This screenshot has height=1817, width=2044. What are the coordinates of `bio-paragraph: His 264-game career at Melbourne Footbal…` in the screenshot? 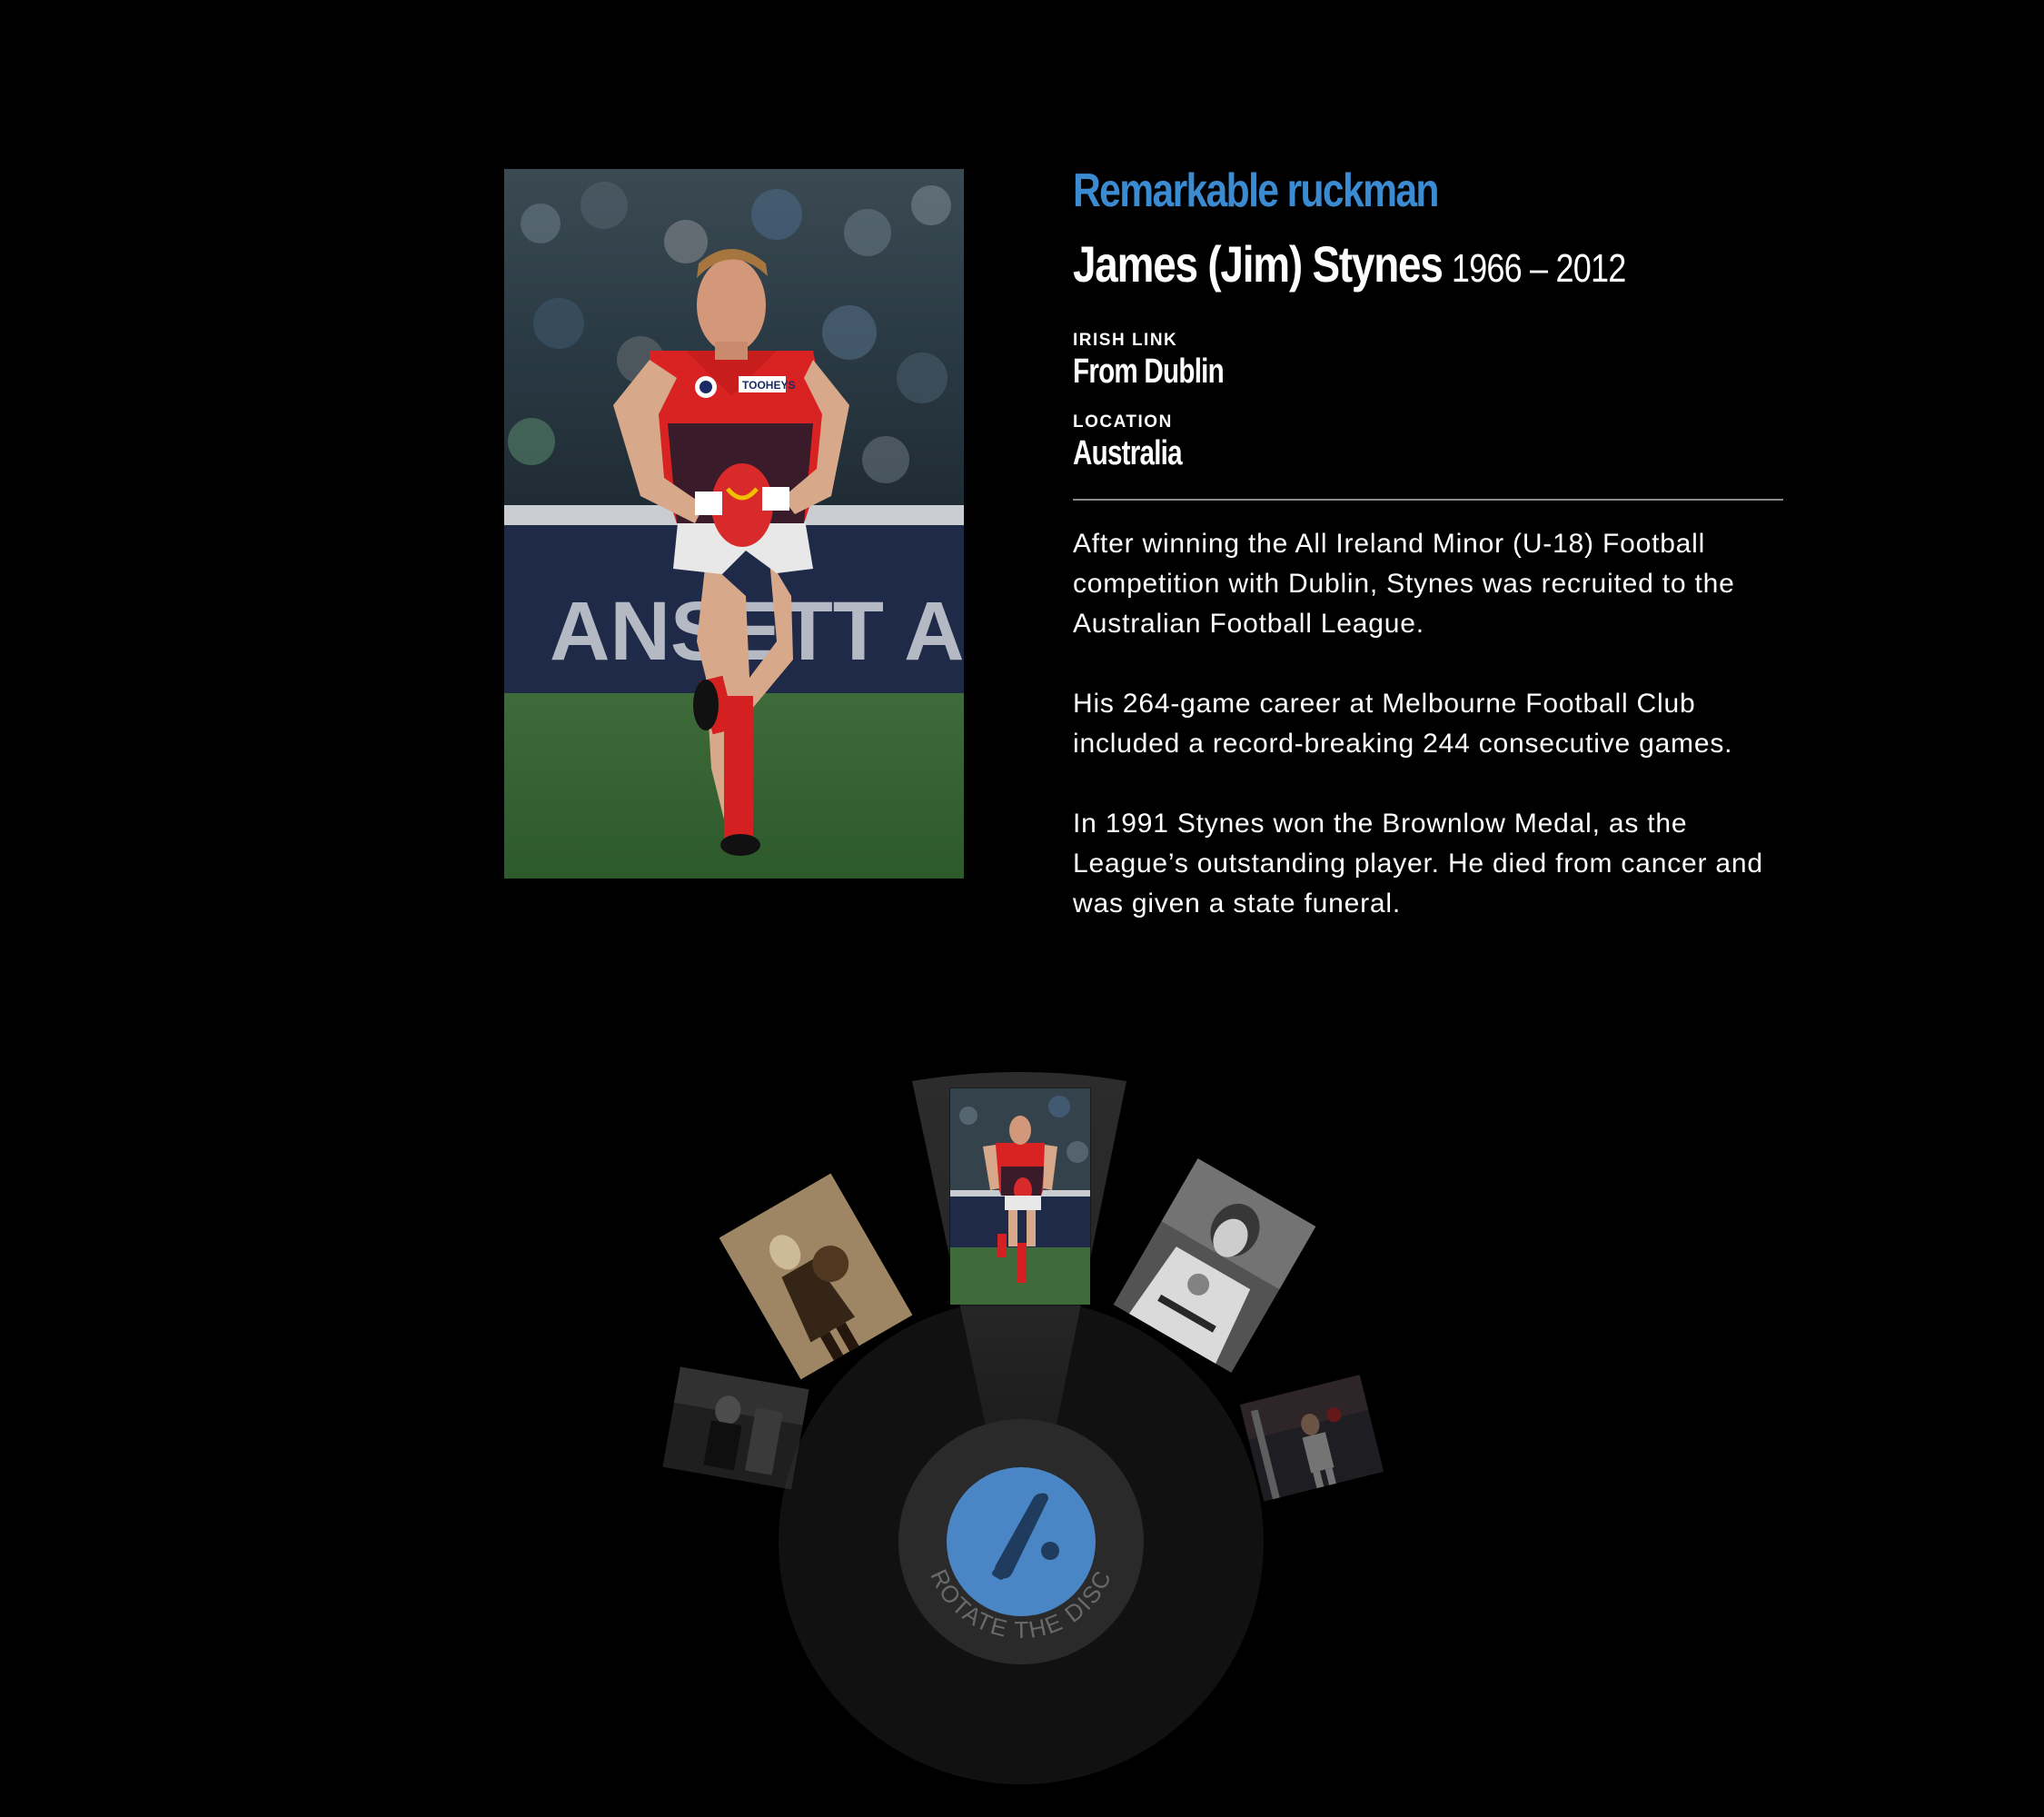 It's located at (1403, 724).